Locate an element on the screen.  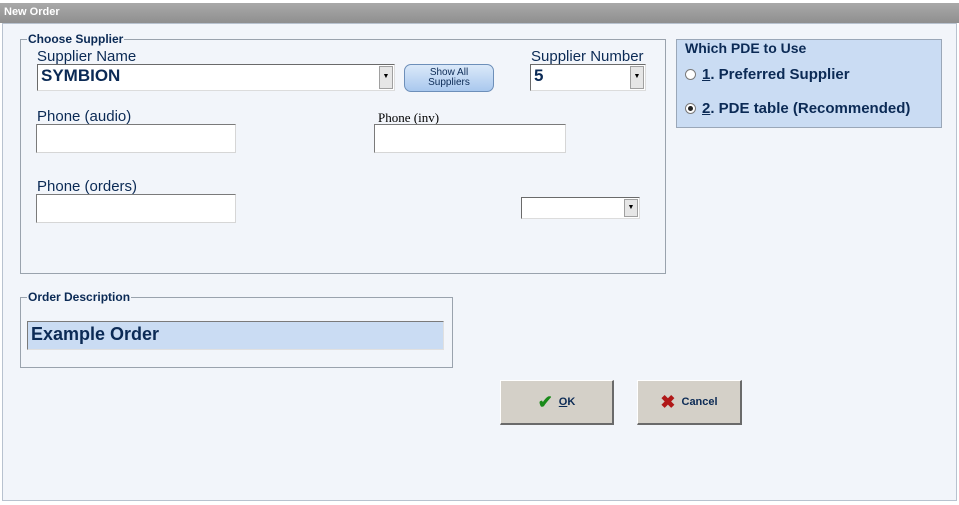
supplier-number-label: Supplier Number is located at coordinates (587, 56).